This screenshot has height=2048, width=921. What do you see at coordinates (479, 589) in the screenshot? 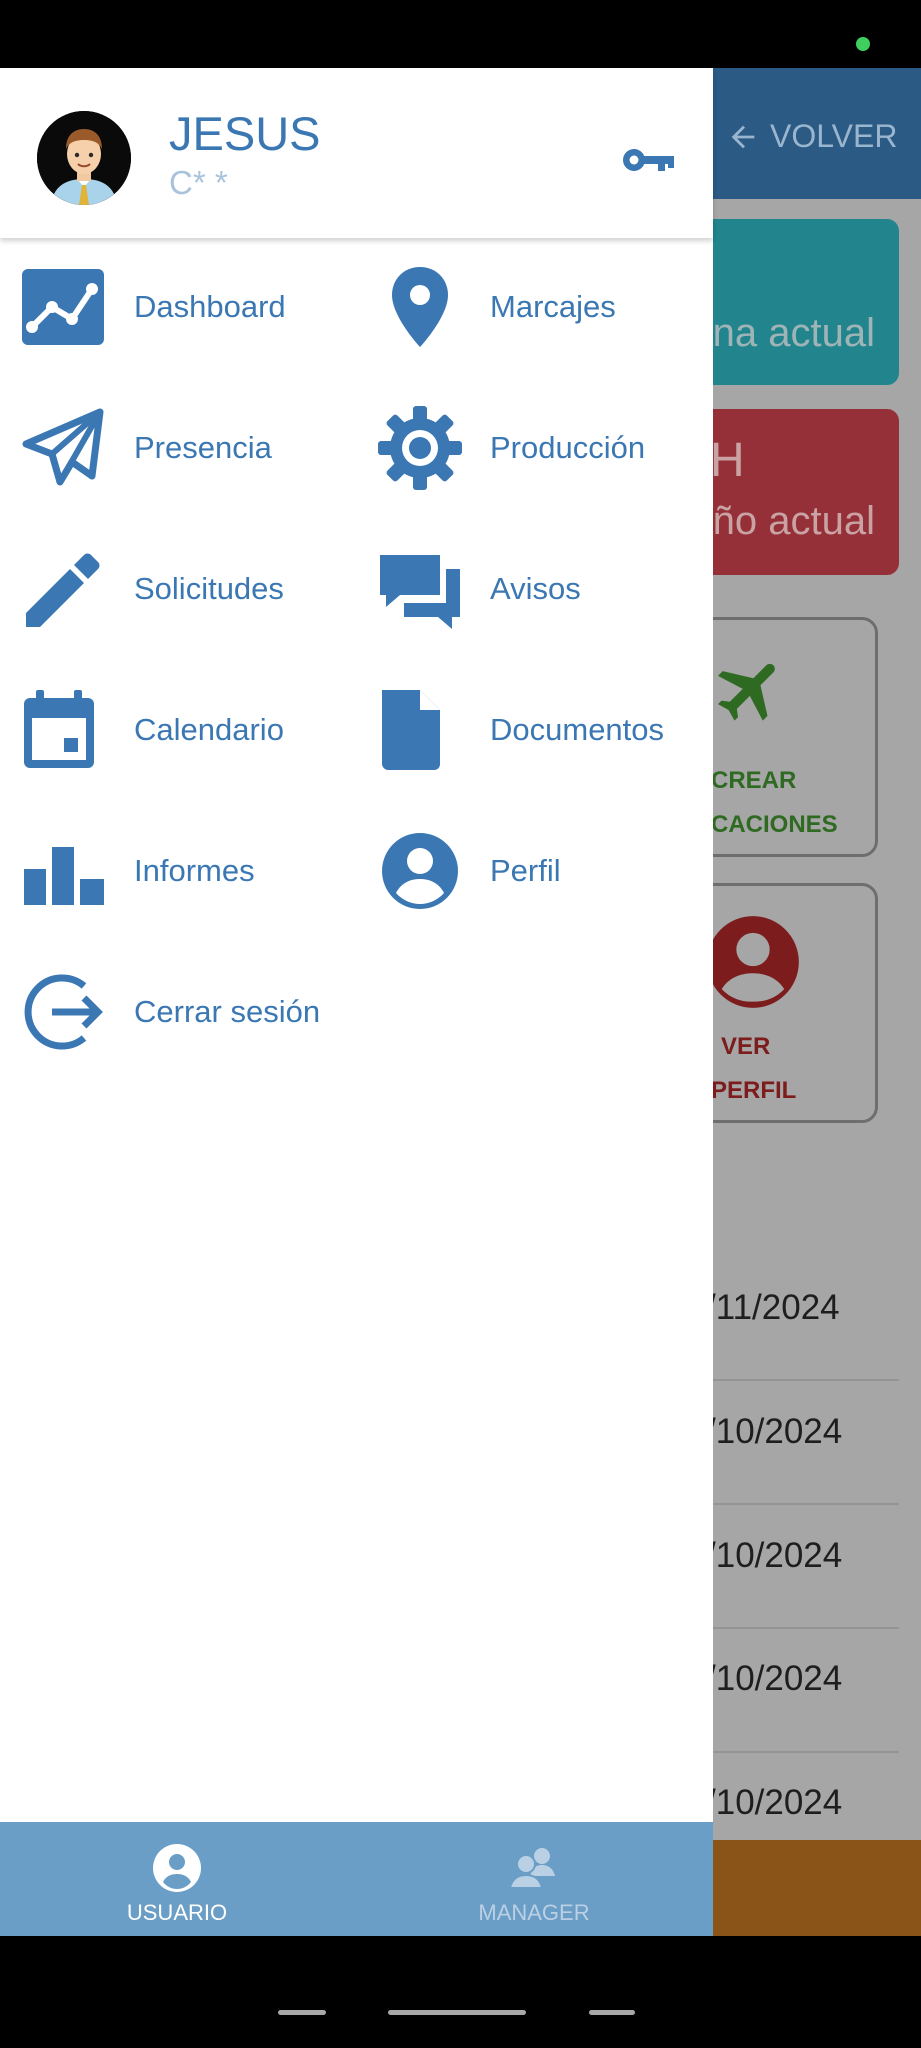
I see `menu-item-avisos: Avisos` at bounding box center [479, 589].